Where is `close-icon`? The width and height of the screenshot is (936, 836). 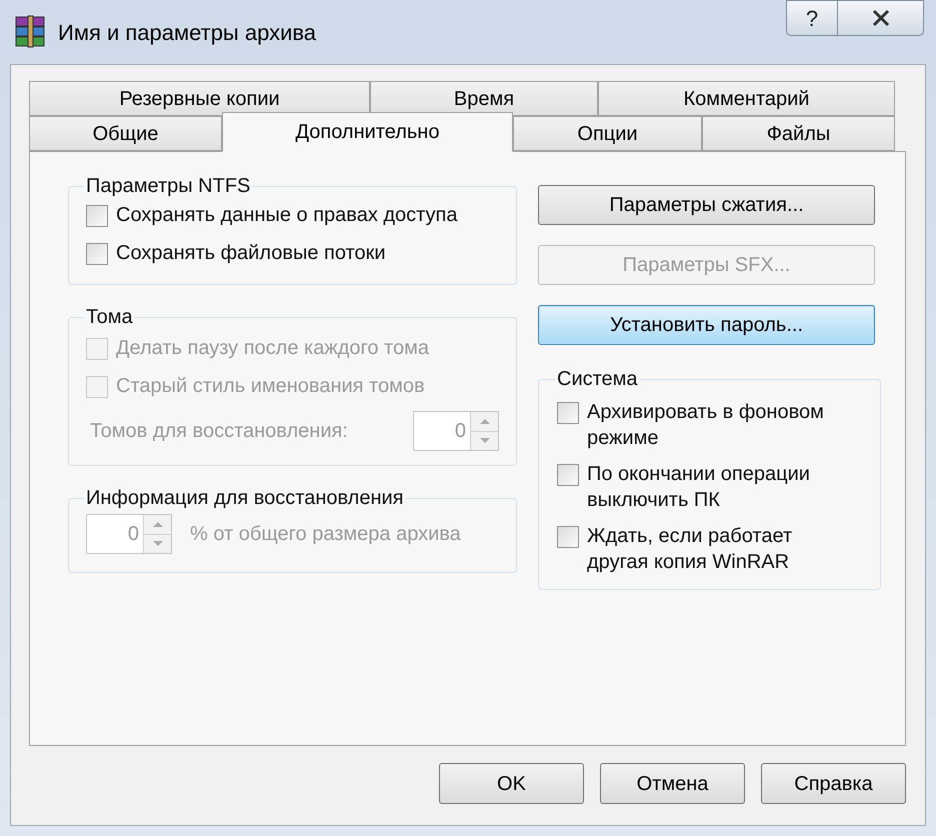
close-icon is located at coordinates (881, 18).